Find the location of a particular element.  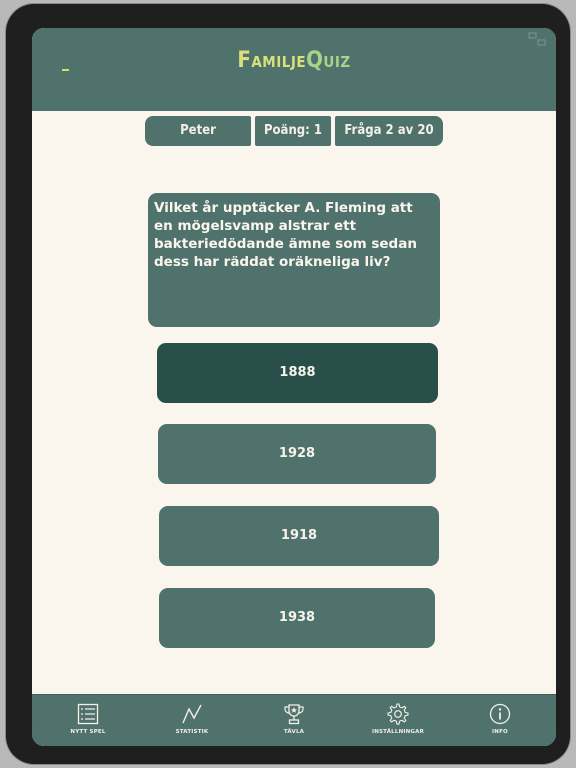

player-name: Peter is located at coordinates (198, 131).